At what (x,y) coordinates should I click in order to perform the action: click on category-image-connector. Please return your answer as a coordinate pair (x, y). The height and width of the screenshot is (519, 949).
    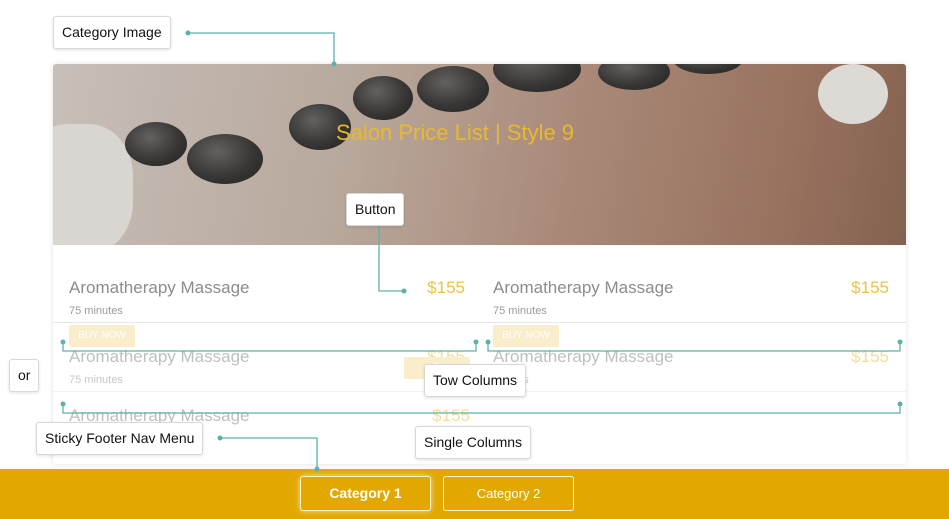
    Looking at the image, I should click on (261, 48).